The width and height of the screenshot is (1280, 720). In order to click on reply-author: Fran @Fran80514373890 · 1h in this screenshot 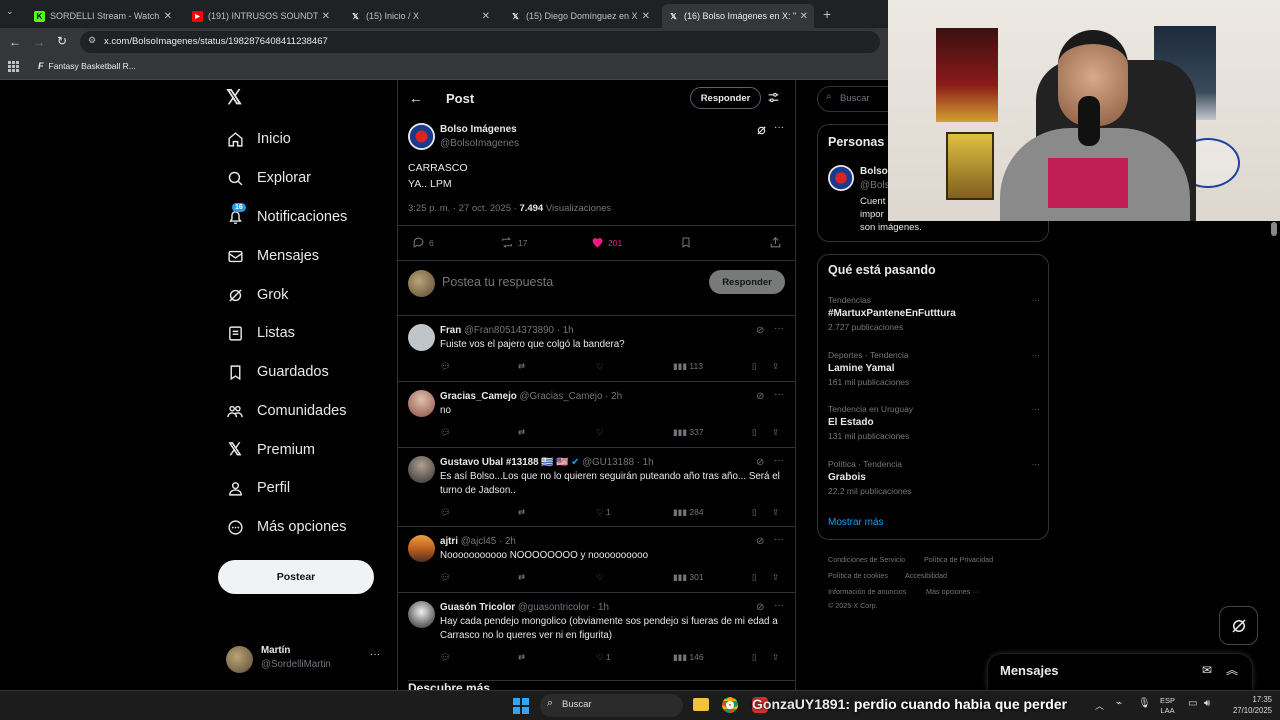, I will do `click(507, 330)`.